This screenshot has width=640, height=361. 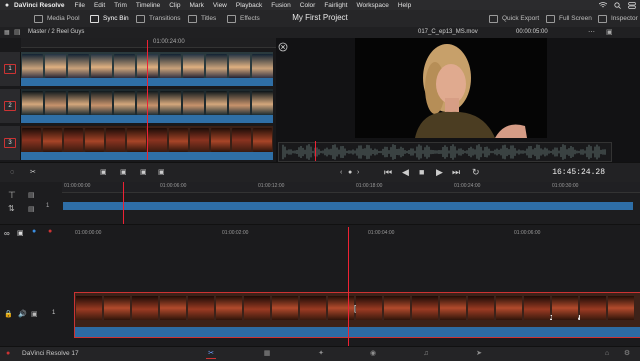 I want to click on fairlight-page-icon: ♫, so click(x=426, y=354).